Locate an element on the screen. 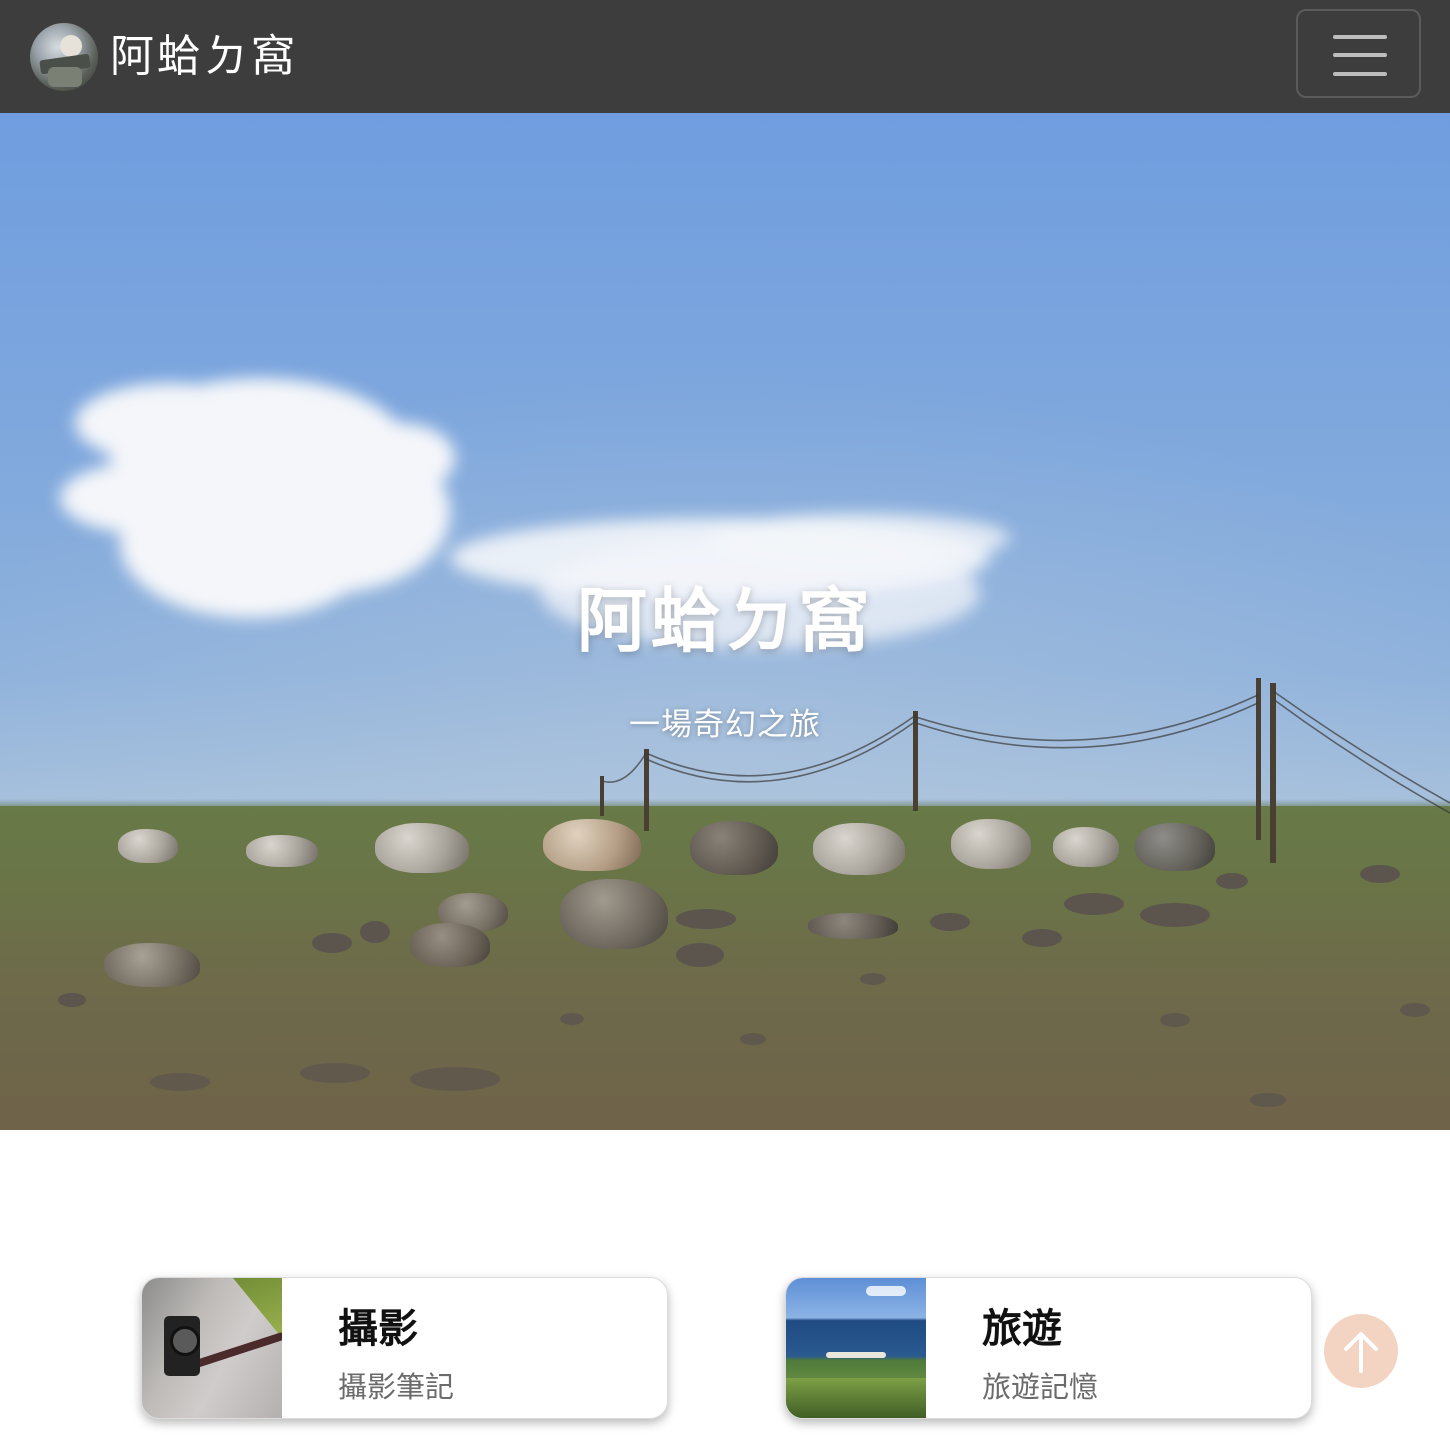 Image resolution: width=1450 pixels, height=1448 pixels. arrow-up-icon is located at coordinates (1361, 1352).